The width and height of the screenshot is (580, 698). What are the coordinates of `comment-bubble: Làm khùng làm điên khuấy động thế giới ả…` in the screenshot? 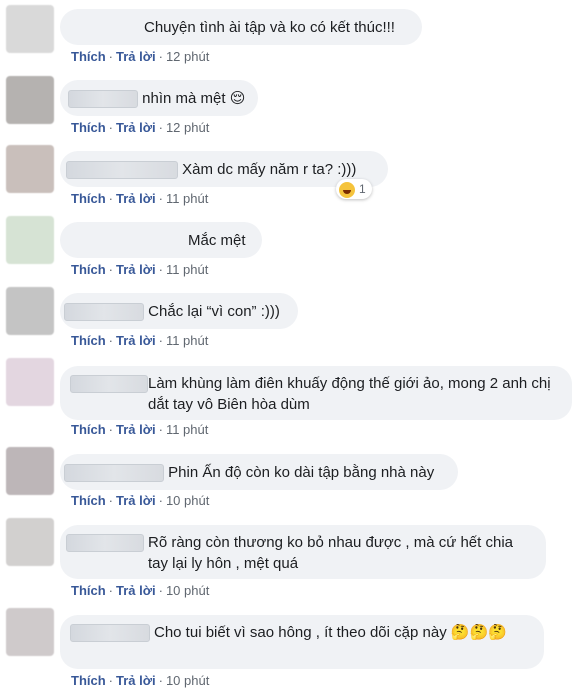 It's located at (316, 393).